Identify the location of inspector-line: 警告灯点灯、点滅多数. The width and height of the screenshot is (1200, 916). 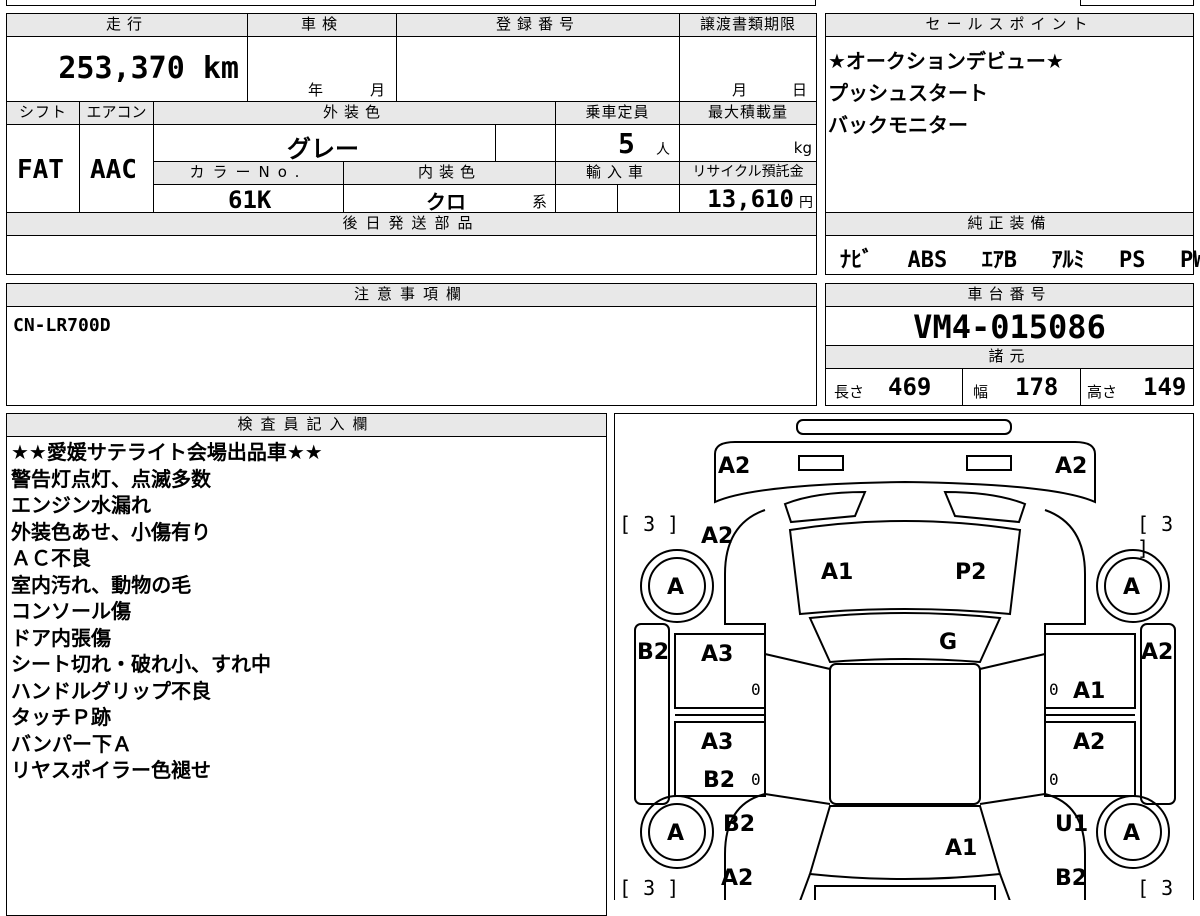
(111, 478).